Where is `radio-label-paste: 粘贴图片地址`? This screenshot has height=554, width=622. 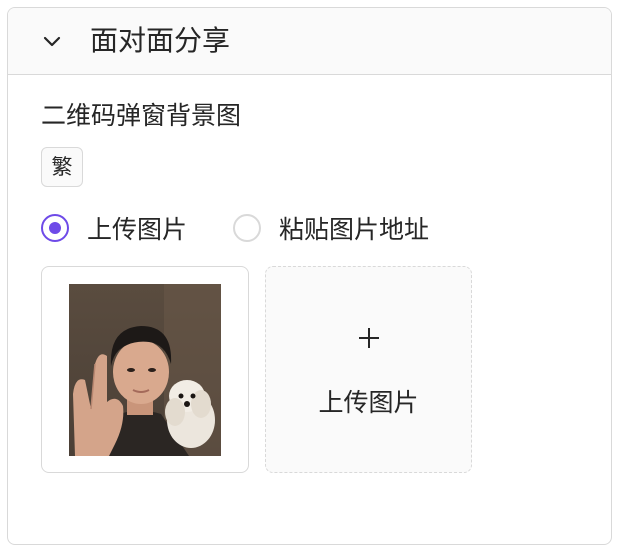 radio-label-paste: 粘贴图片地址 is located at coordinates (354, 229).